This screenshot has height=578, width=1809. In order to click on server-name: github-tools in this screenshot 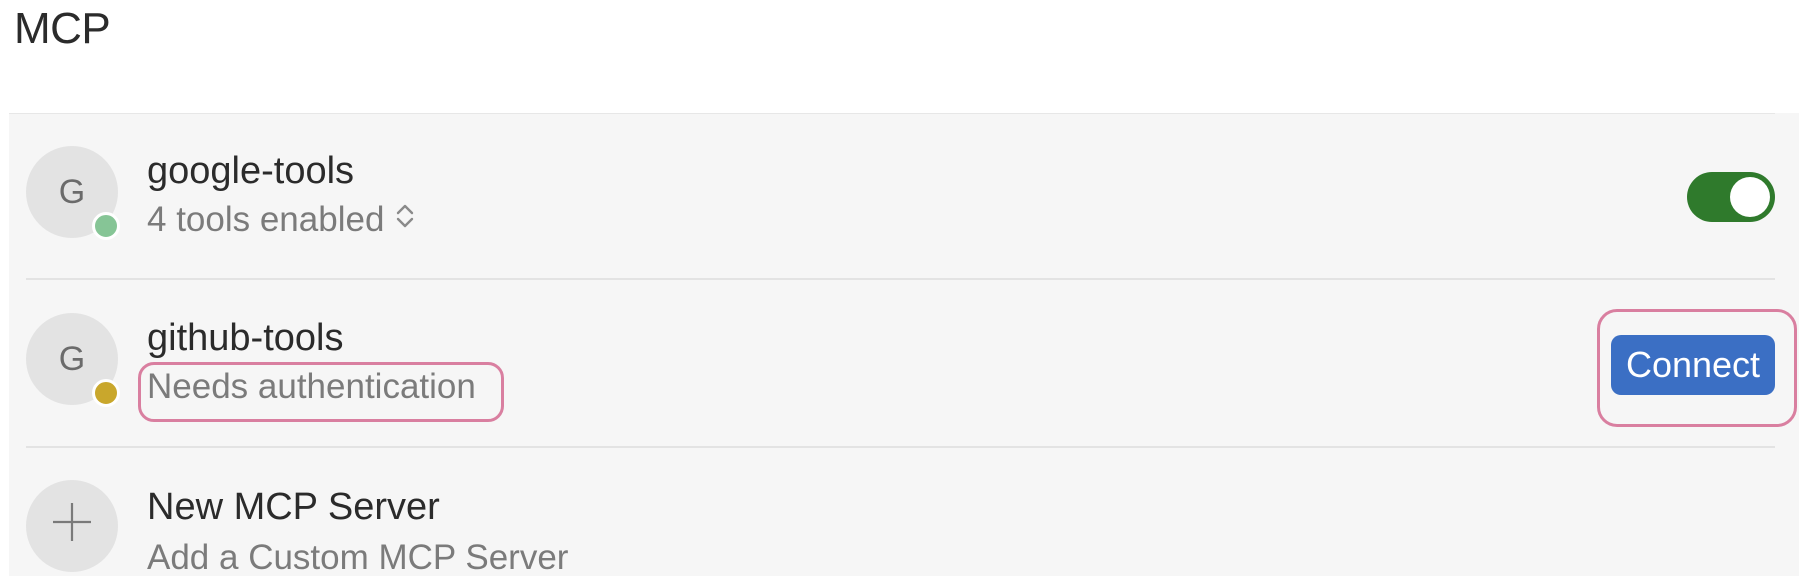, I will do `click(245, 338)`.